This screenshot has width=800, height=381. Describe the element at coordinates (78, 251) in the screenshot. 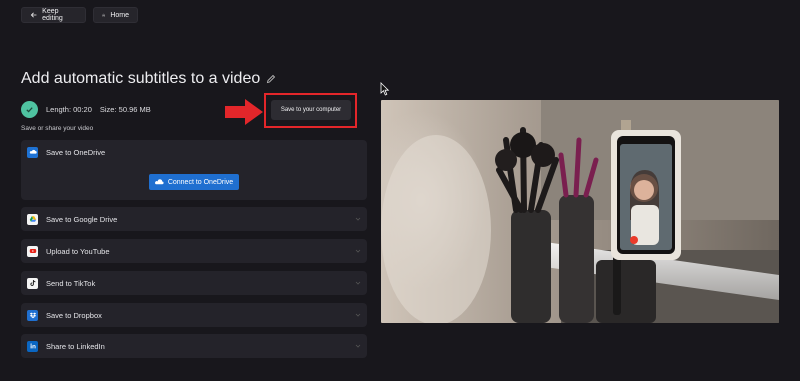

I see `service-label: Upload to YouTube` at that location.